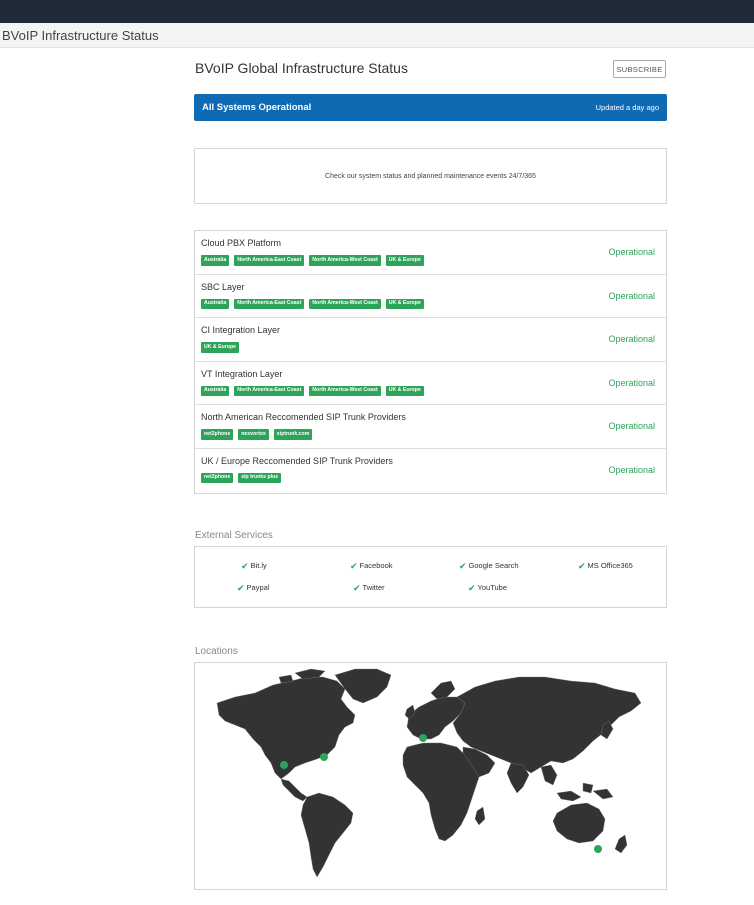 This screenshot has width=754, height=905. I want to click on location-marker-uk-europe, so click(423, 738).